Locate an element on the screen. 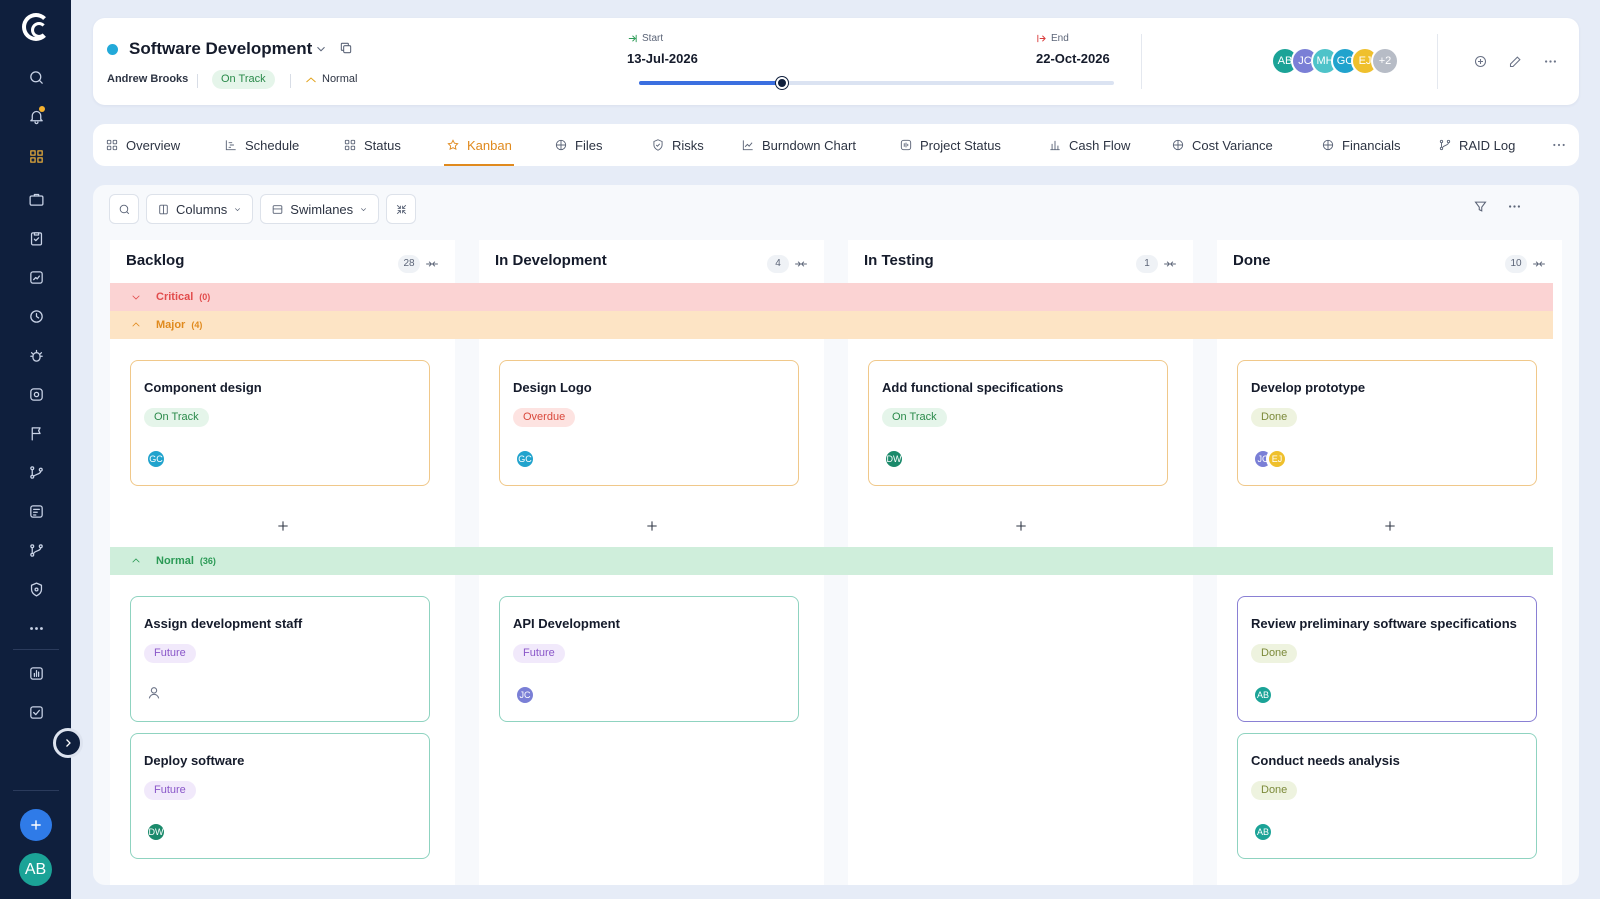  notification-dot is located at coordinates (42, 109).